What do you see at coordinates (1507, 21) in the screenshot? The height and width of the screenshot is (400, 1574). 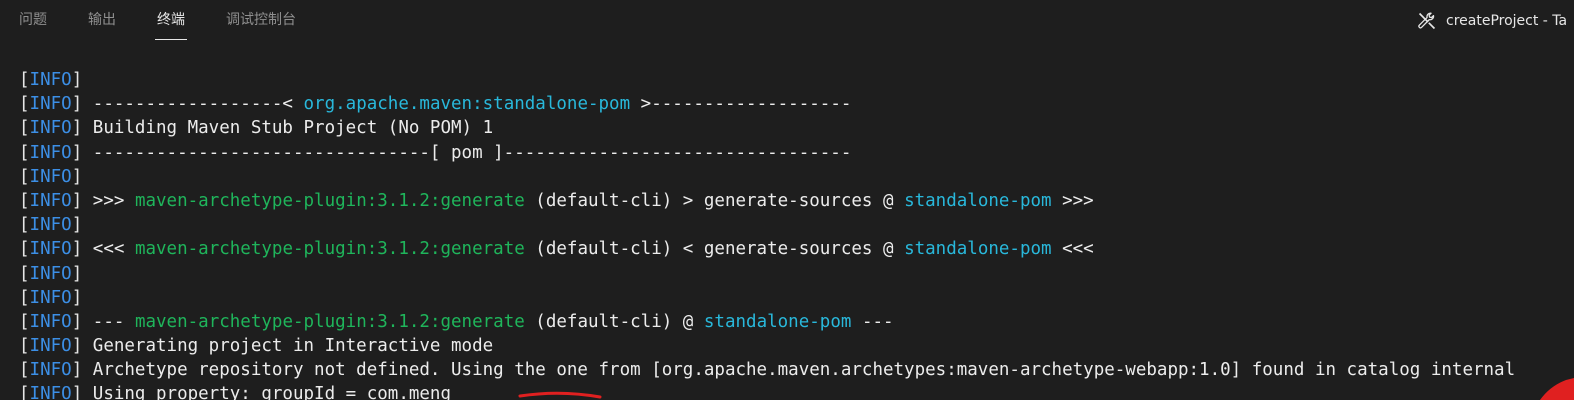 I see `task-title-label: createProject - Ta` at bounding box center [1507, 21].